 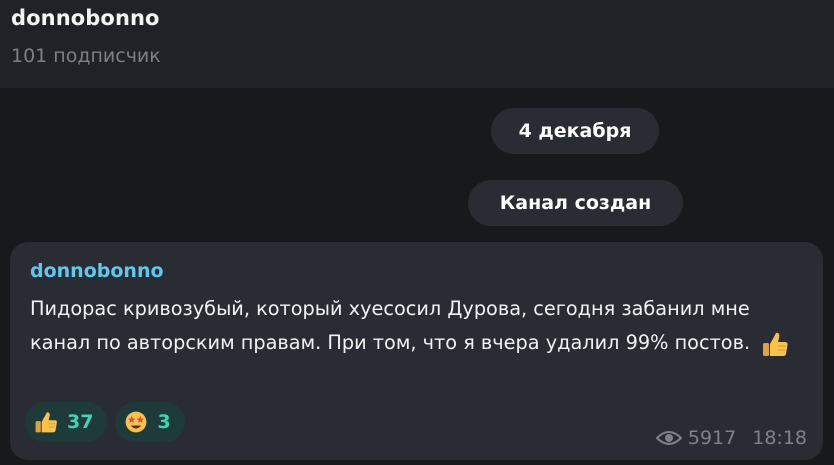 I want to click on post-meta: 5917 18:18, so click(x=731, y=438).